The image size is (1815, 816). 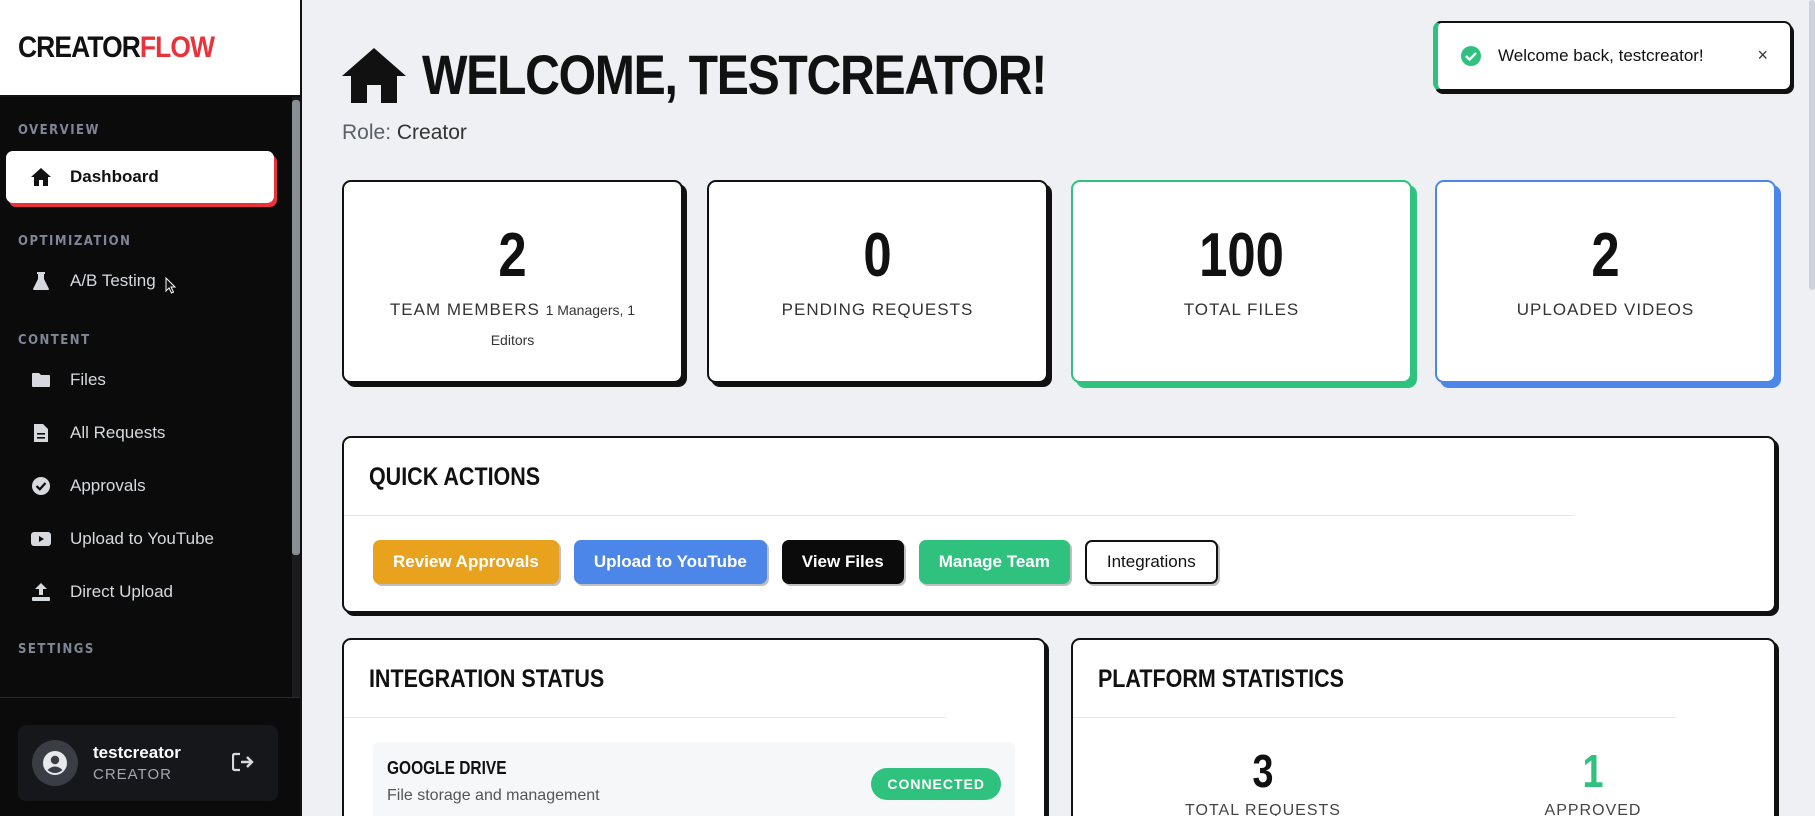 I want to click on sidebar-item-direct-upload: Direct Upload, so click(x=146, y=592).